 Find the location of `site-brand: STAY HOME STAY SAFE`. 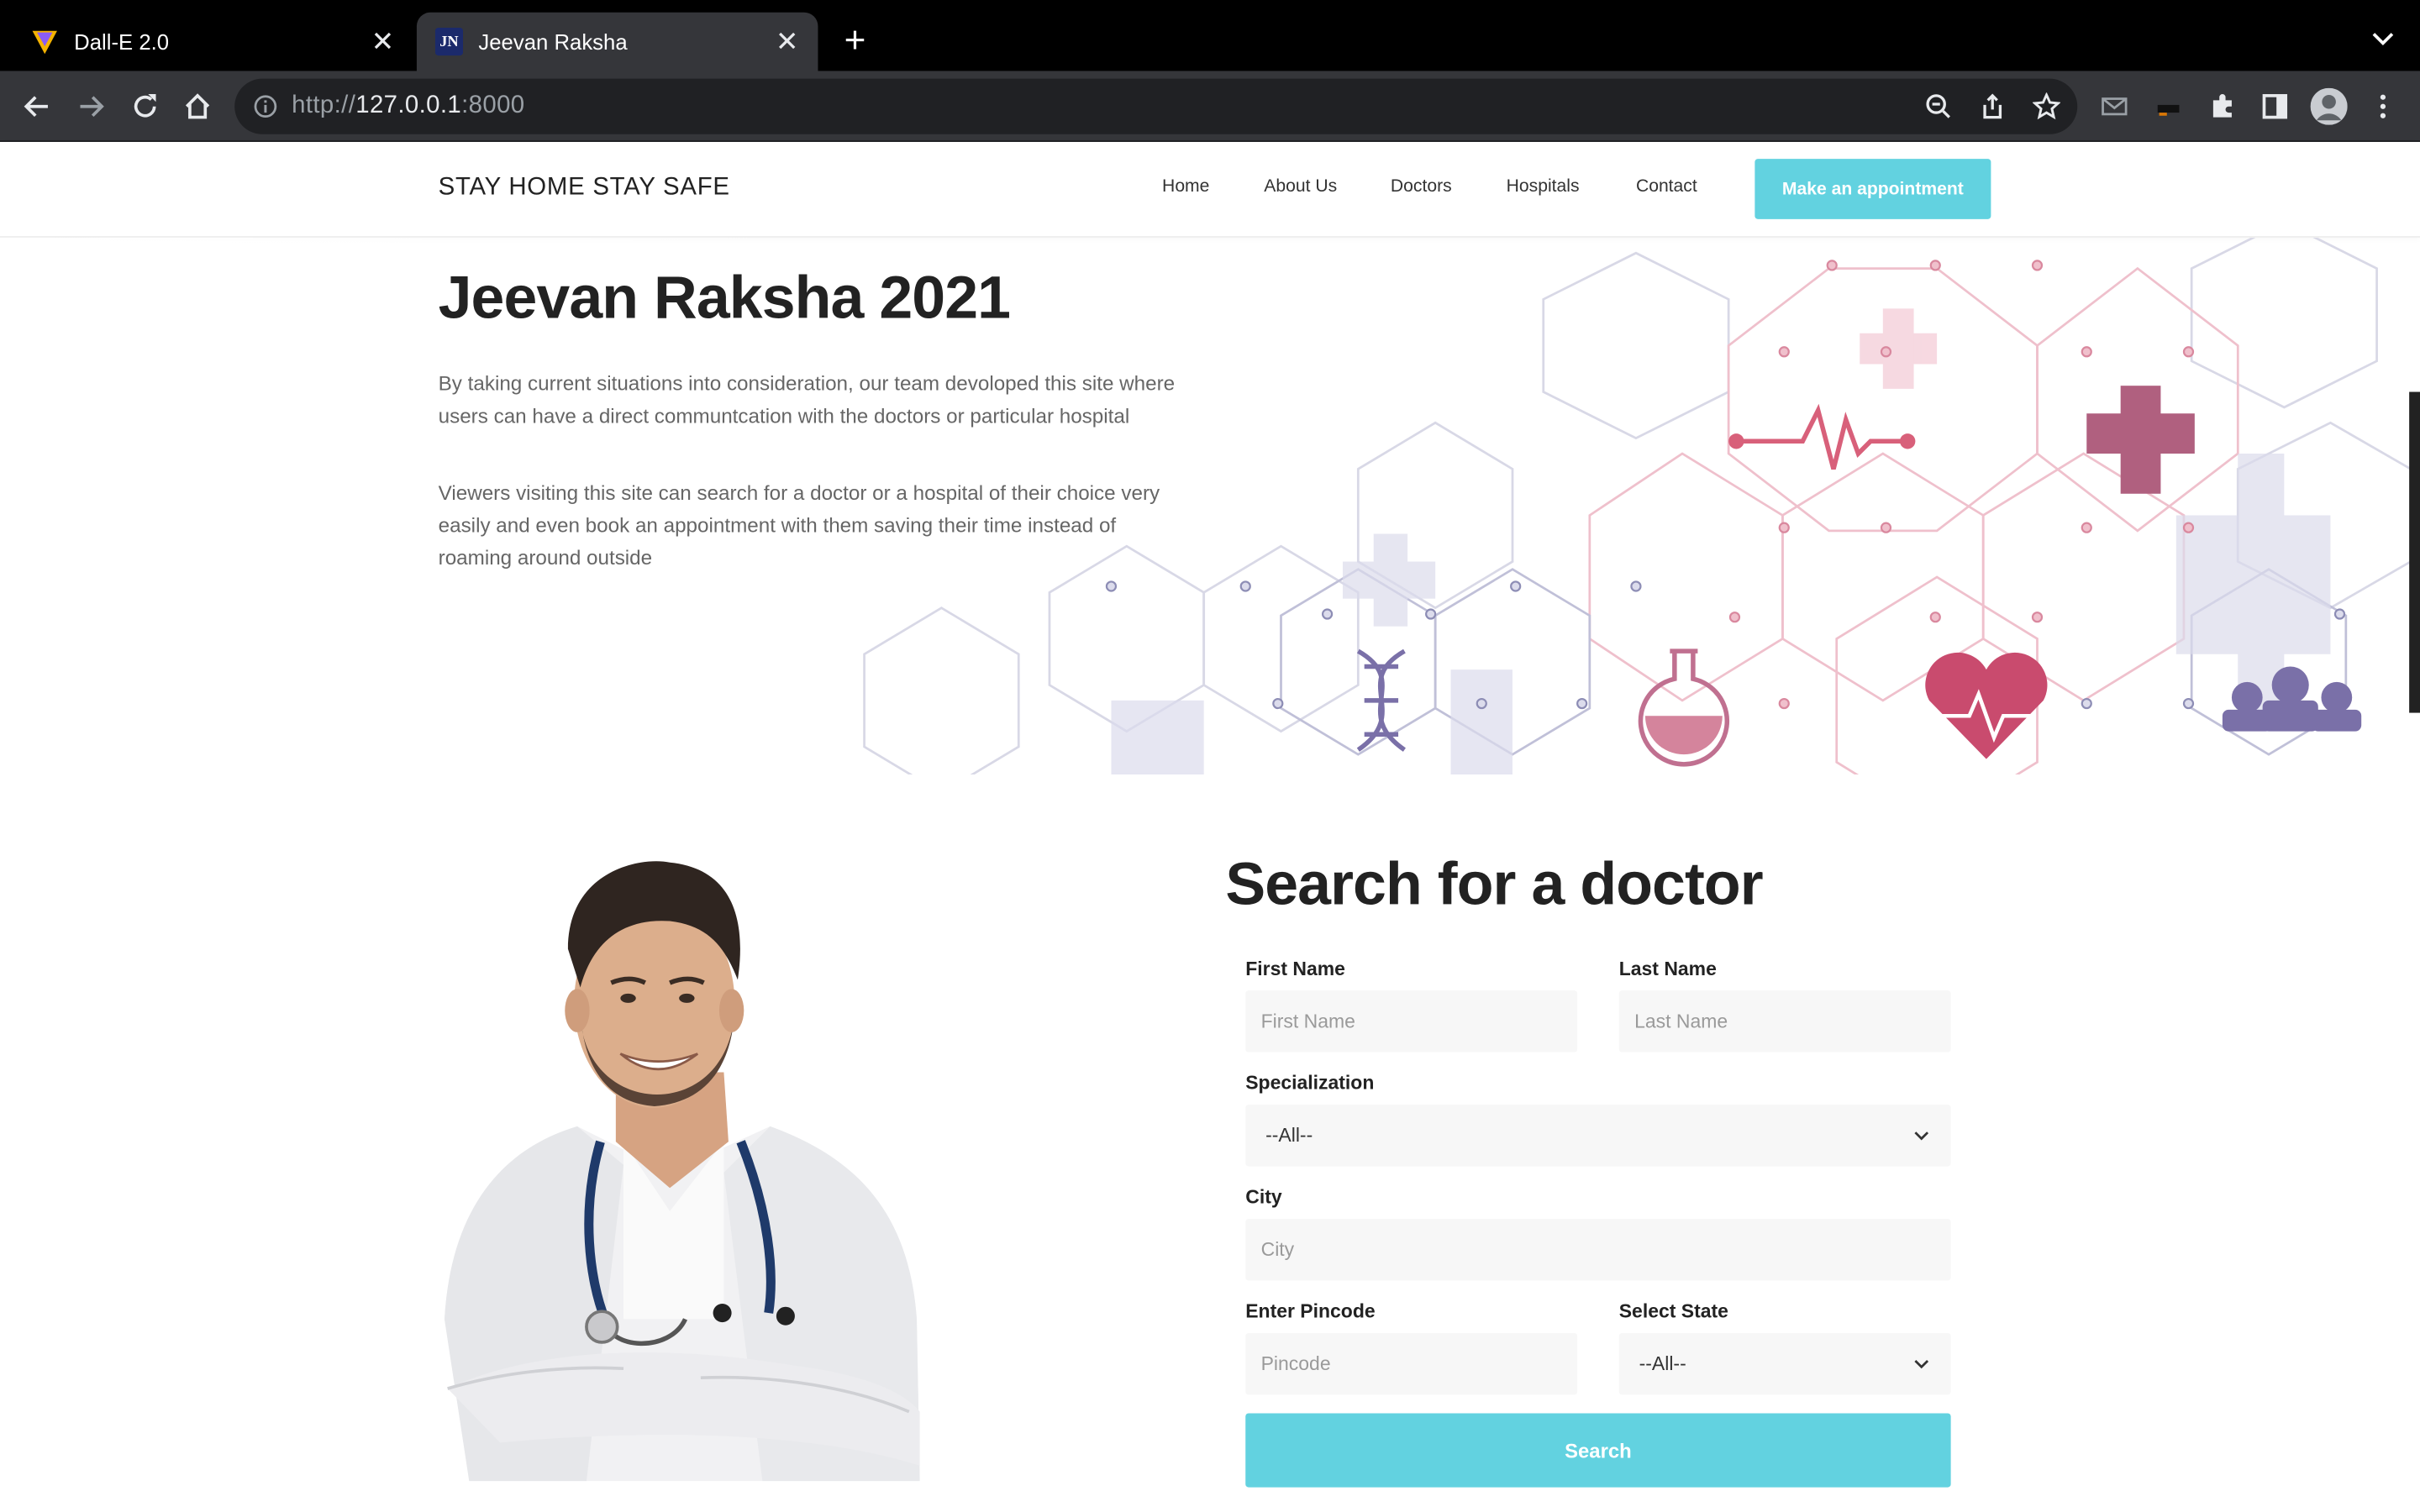

site-brand: STAY HOME STAY SAFE is located at coordinates (584, 188).